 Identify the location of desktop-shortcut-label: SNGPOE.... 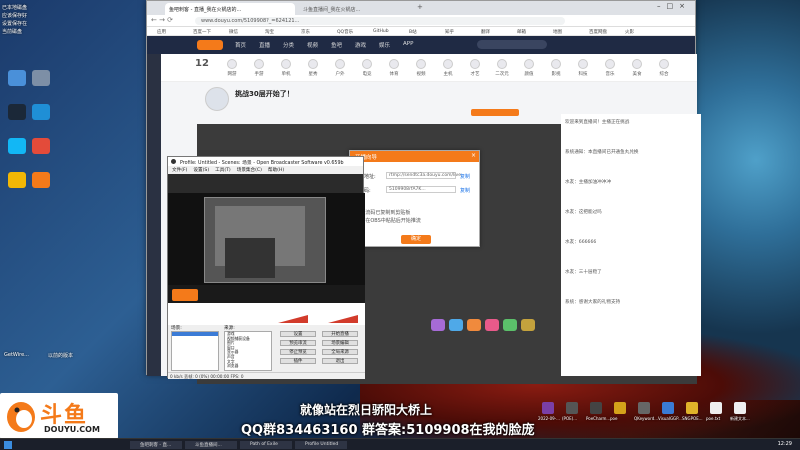
(692, 418).